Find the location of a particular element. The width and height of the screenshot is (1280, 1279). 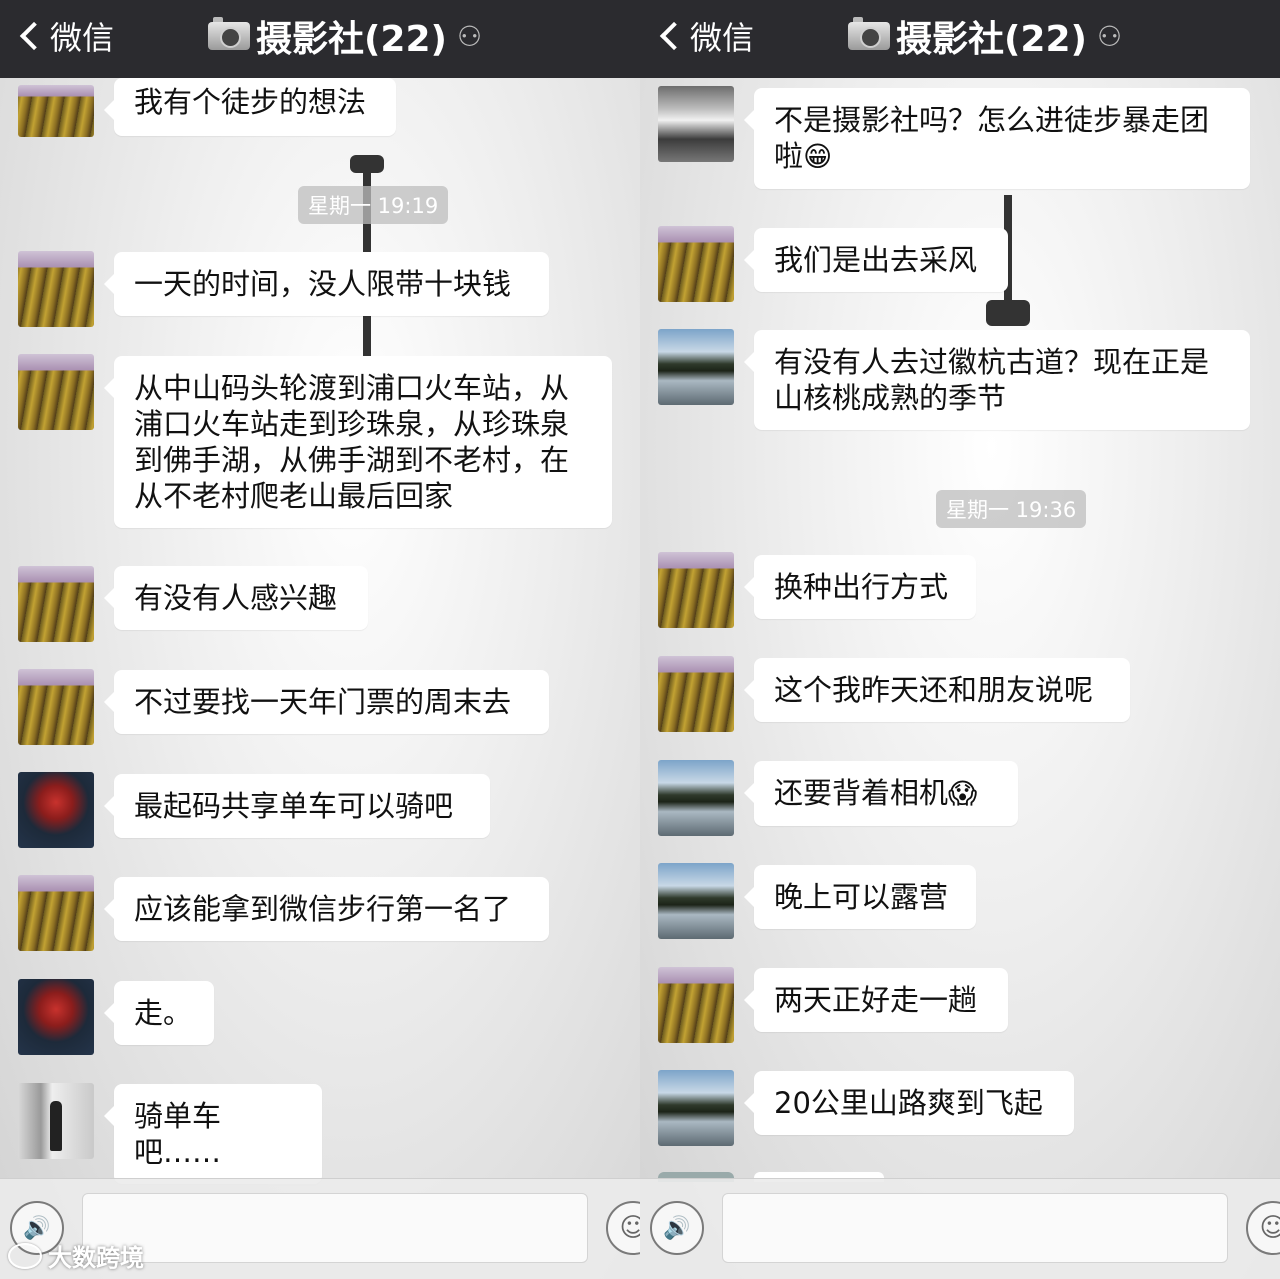

timestamp: 星期一 19:19 is located at coordinates (373, 205).